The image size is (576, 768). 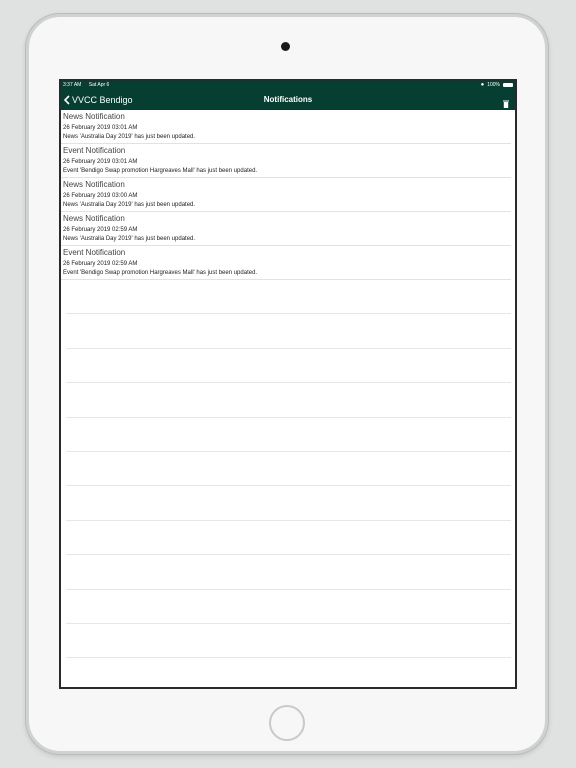 I want to click on chevron-left-icon, so click(x=67, y=99).